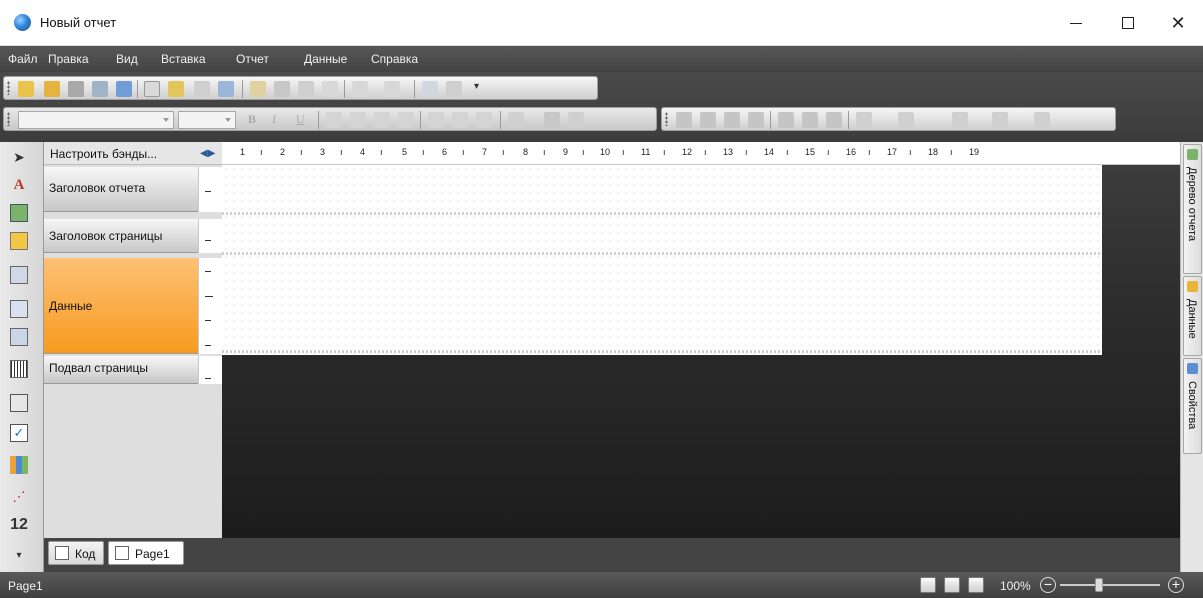  Describe the element at coordinates (207, 153) in the screenshot. I see `collapse-bands-icon: ◀▶` at that location.